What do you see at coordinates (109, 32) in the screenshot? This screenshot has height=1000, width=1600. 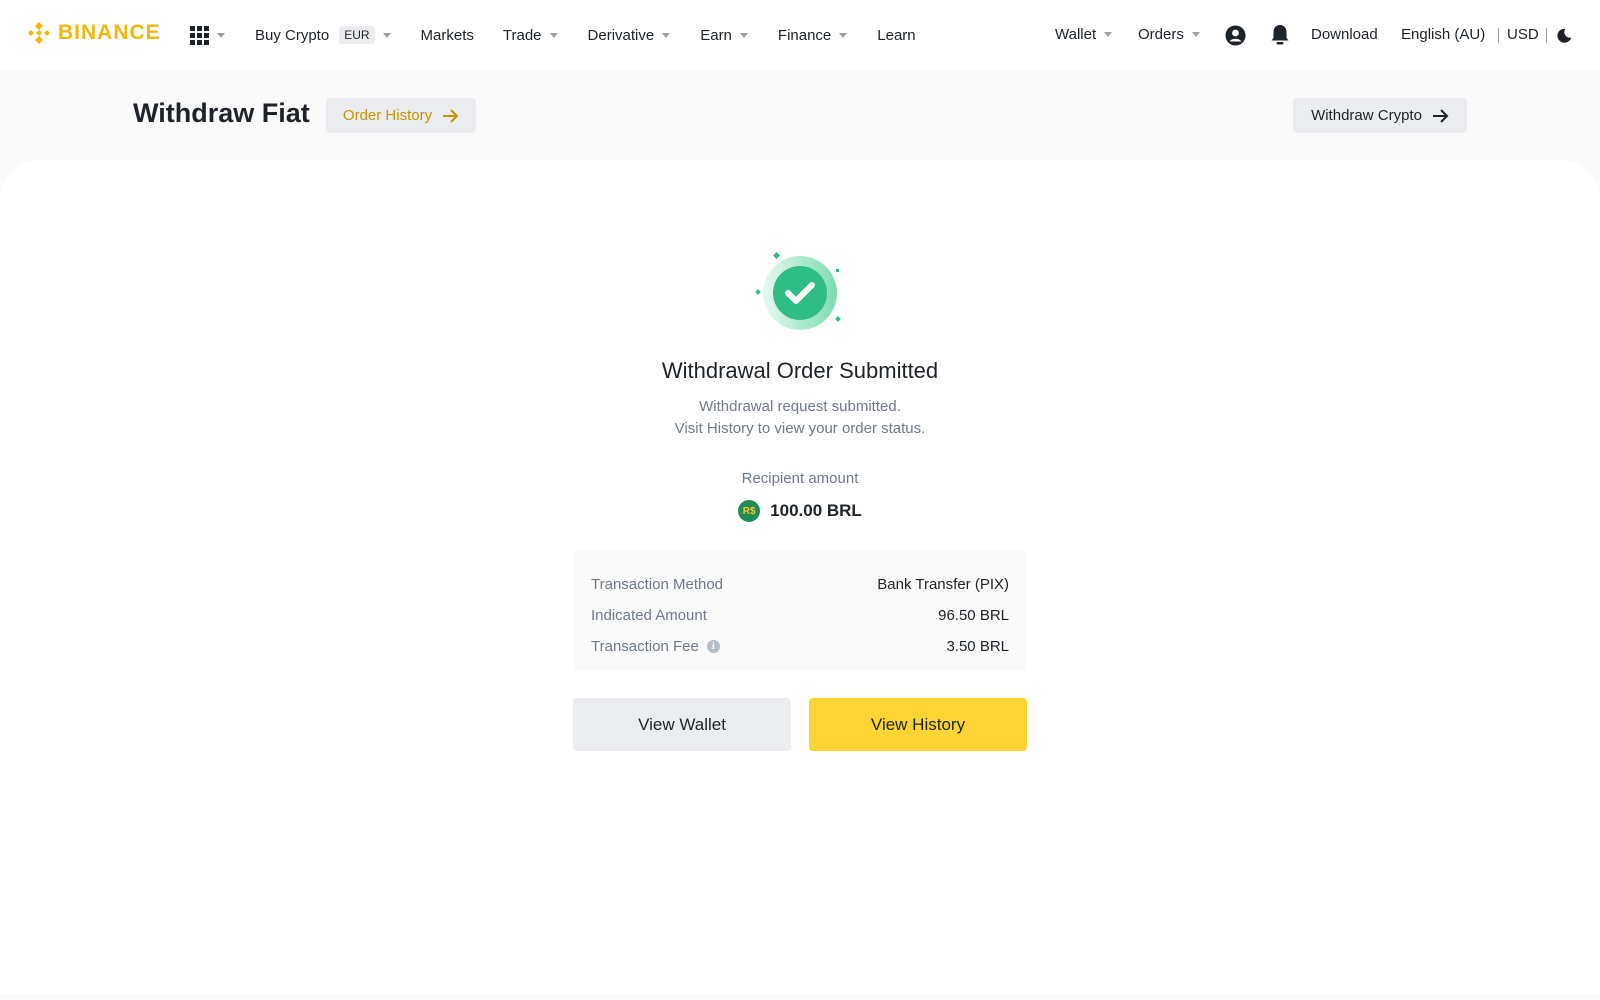 I see `logo-text: BINANCE` at bounding box center [109, 32].